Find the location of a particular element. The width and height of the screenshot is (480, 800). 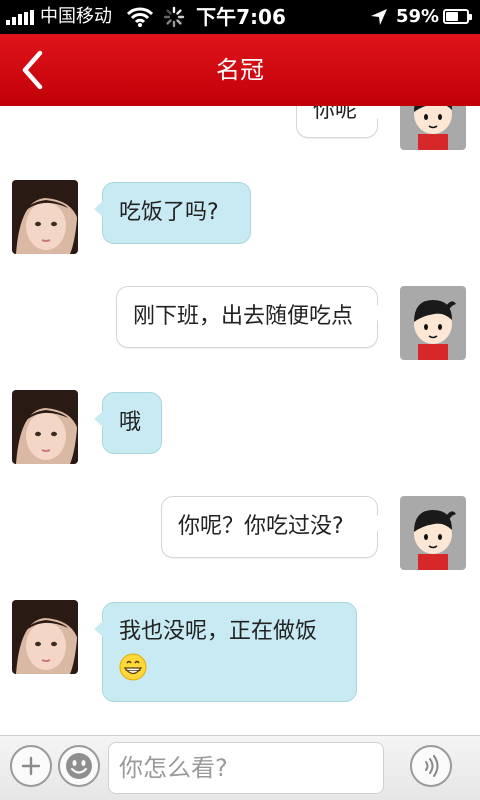

voice-icon is located at coordinates (432, 766).